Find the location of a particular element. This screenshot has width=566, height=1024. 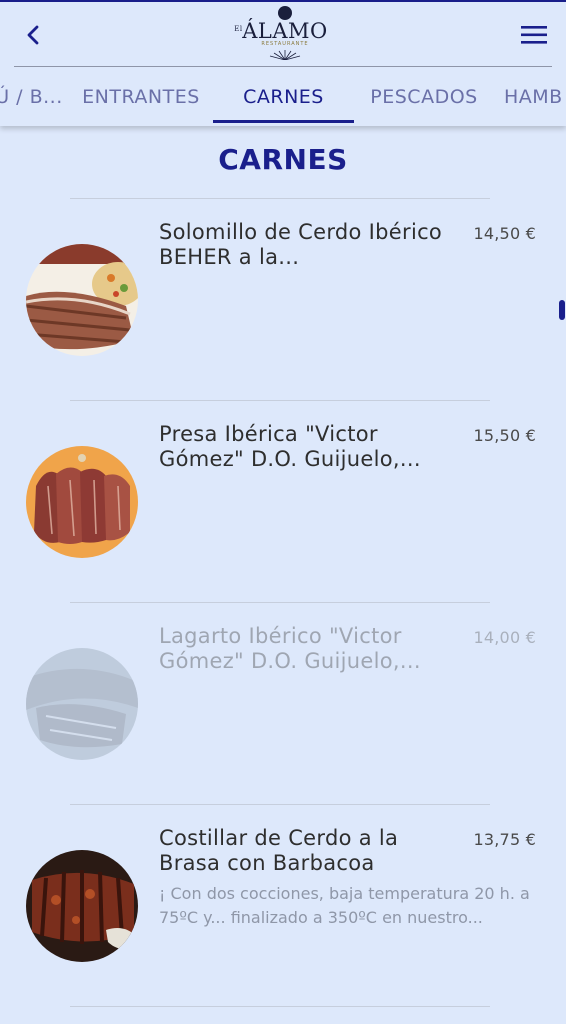

restaurant-logo: El ÁLAMO RESTAURANTE is located at coordinates (282, 35).